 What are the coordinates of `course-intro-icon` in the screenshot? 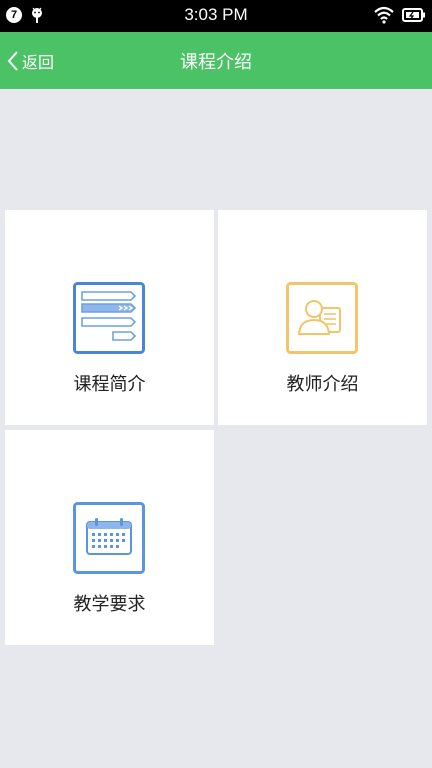 It's located at (109, 318).